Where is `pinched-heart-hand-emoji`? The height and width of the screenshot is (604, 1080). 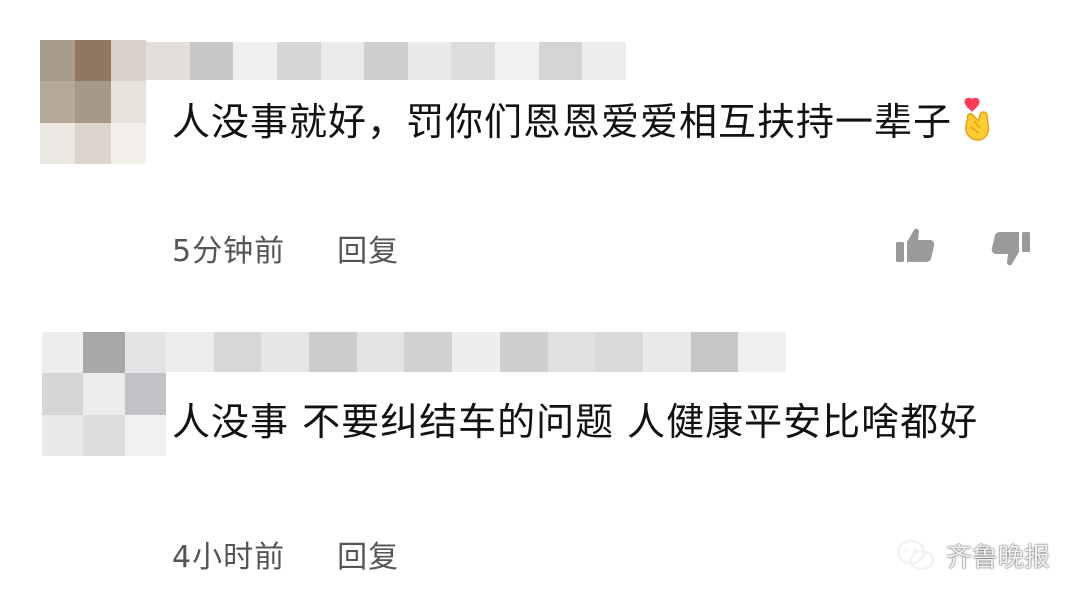
pinched-heart-hand-emoji is located at coordinates (979, 119).